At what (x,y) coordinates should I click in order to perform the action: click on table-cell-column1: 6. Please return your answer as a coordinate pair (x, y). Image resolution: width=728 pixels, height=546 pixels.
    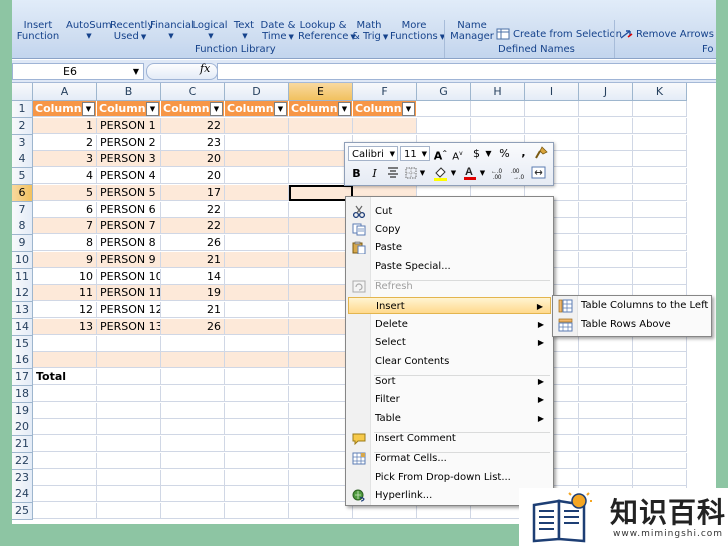
    Looking at the image, I should click on (65, 209).